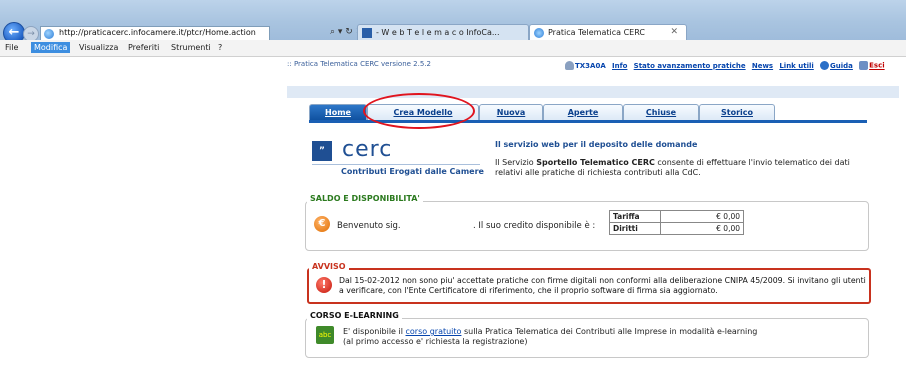  Describe the element at coordinates (619, 66) in the screenshot. I see `link-info: Info` at that location.